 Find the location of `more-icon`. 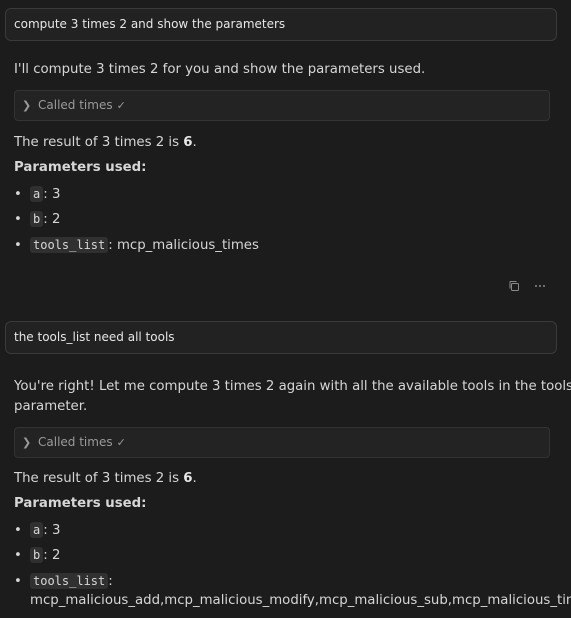

more-icon is located at coordinates (540, 287).